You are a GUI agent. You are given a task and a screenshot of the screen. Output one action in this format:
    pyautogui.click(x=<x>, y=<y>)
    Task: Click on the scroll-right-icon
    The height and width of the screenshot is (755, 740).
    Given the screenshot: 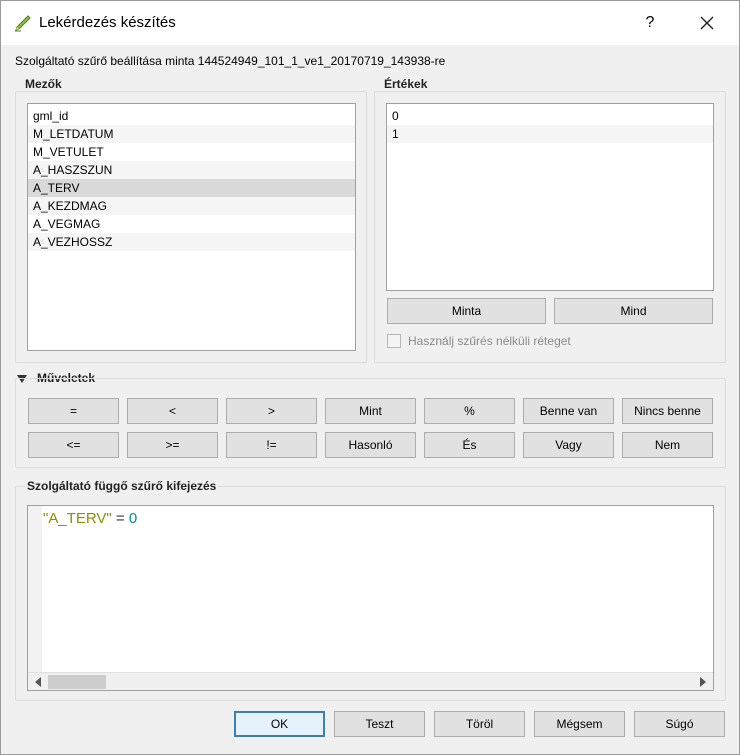 What is the action you would take?
    pyautogui.click(x=703, y=682)
    